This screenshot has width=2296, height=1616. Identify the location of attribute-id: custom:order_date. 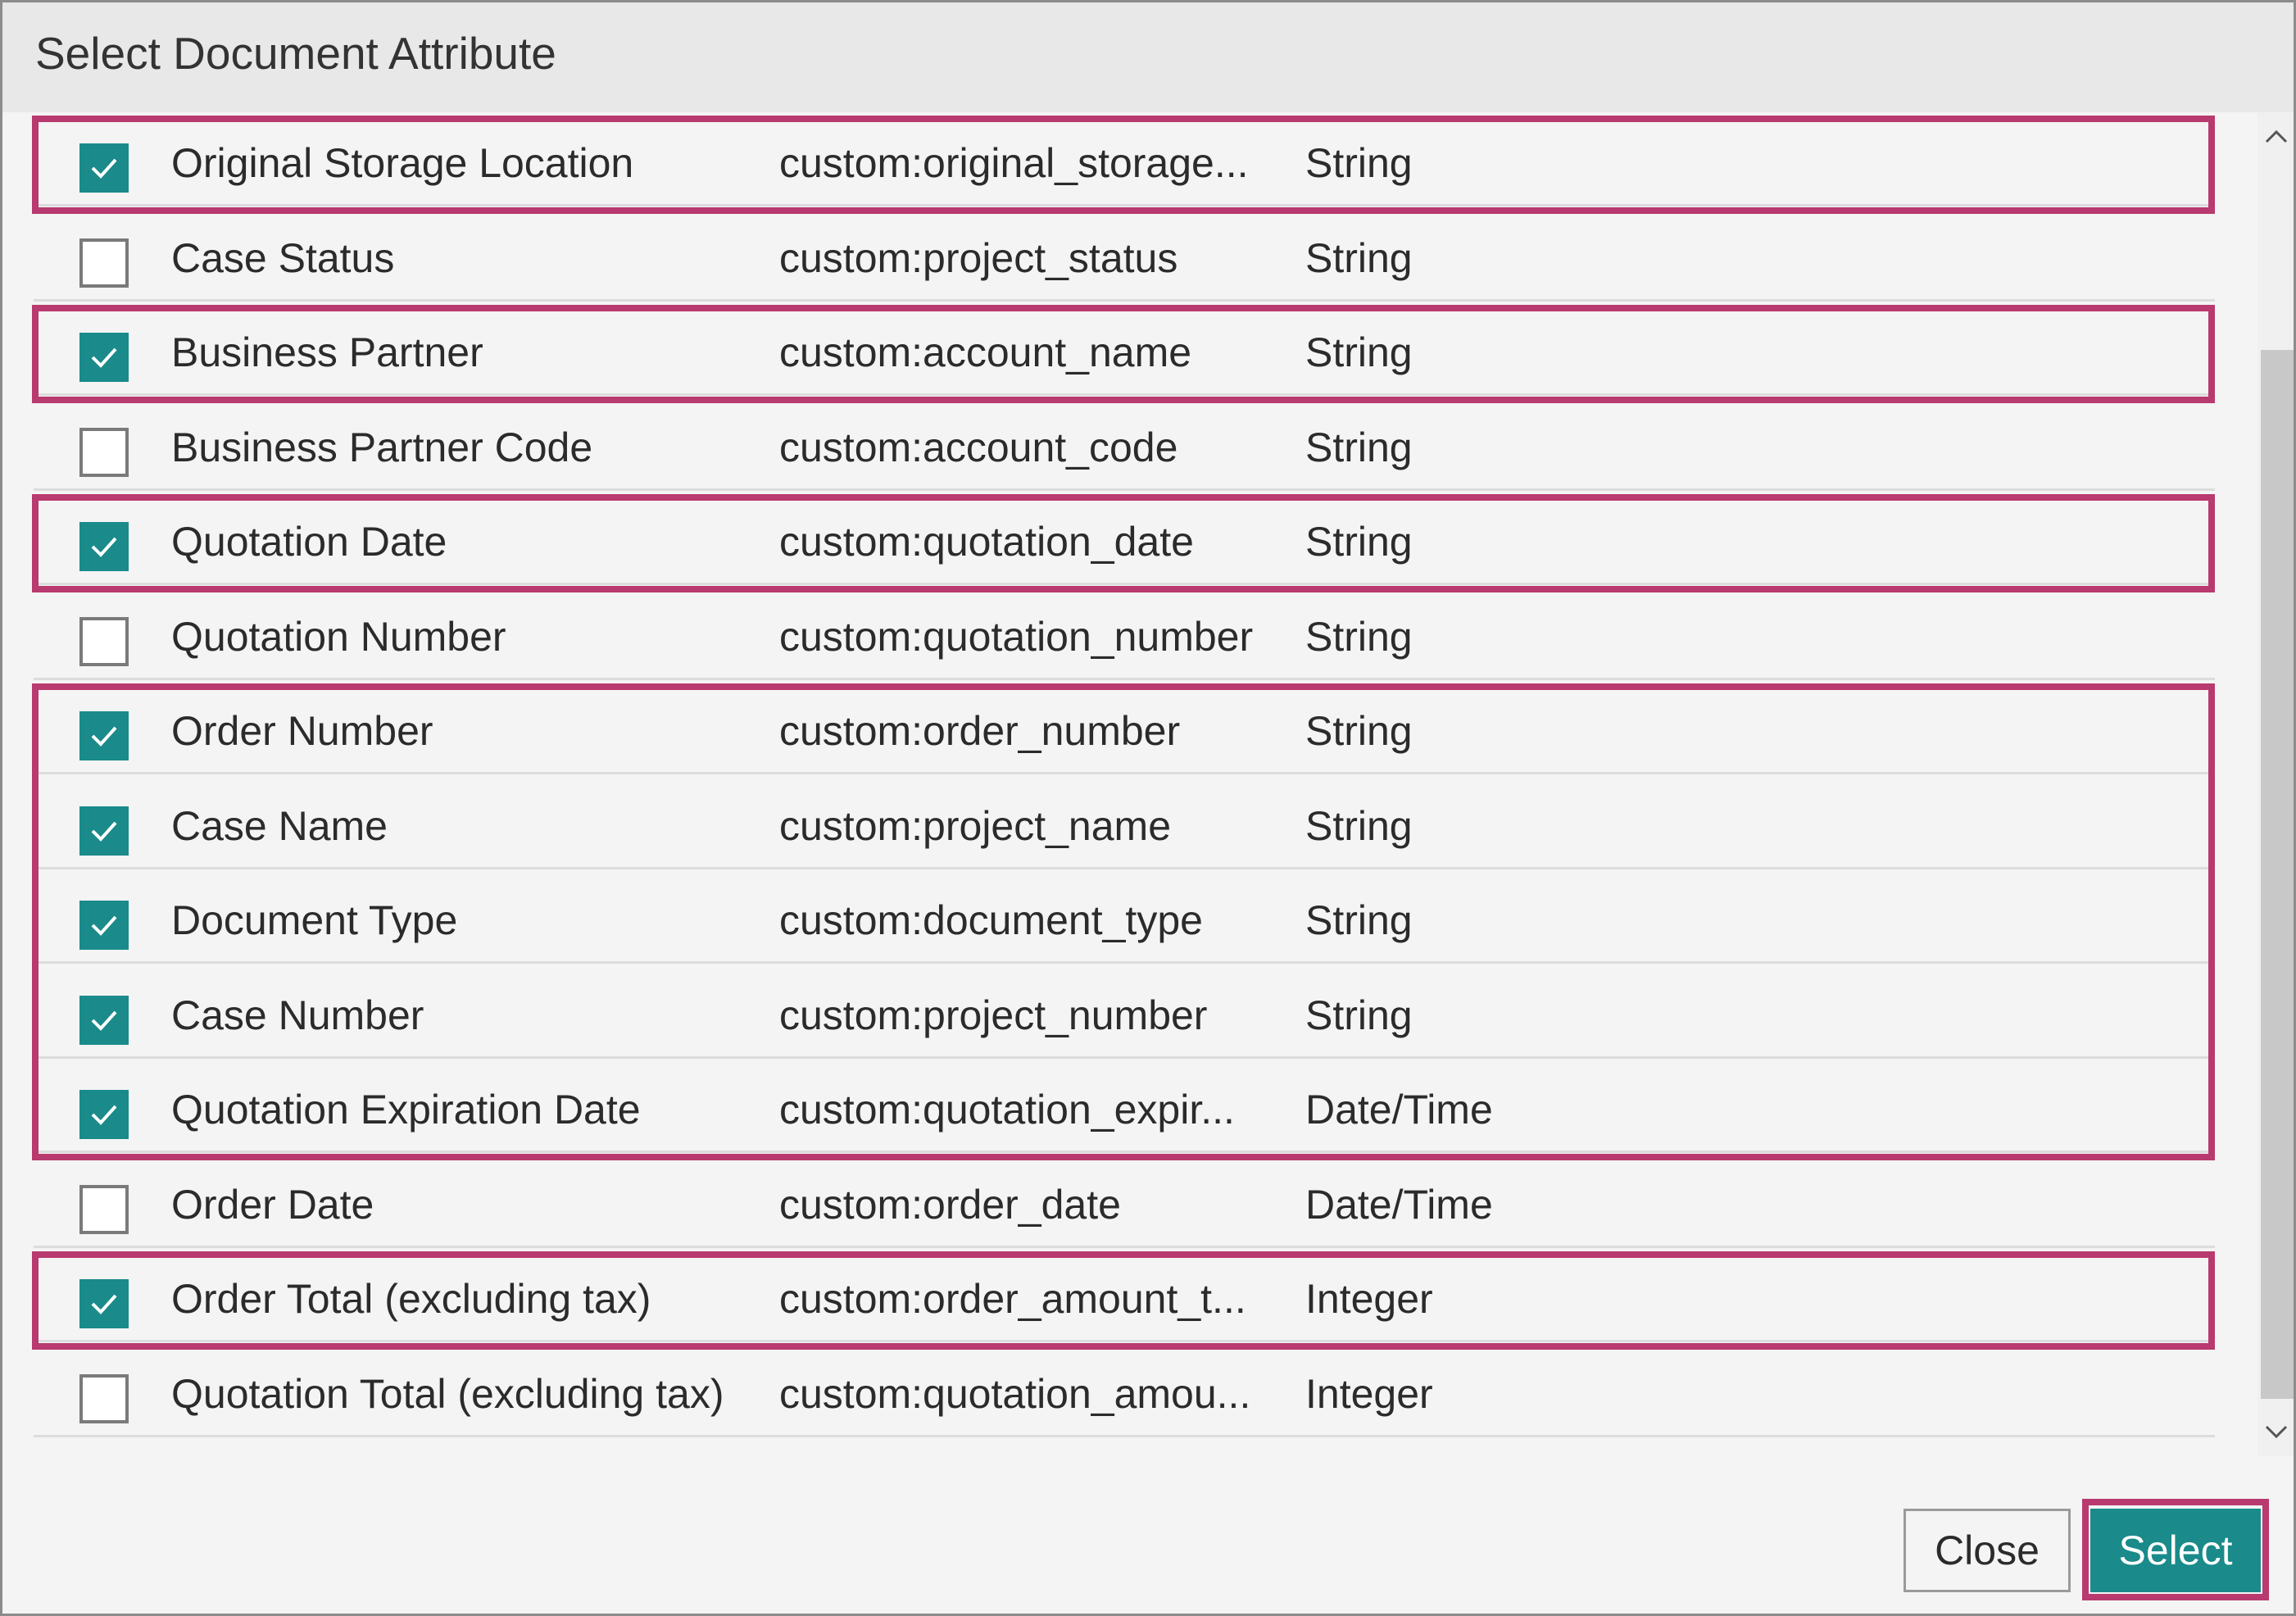
(950, 1204).